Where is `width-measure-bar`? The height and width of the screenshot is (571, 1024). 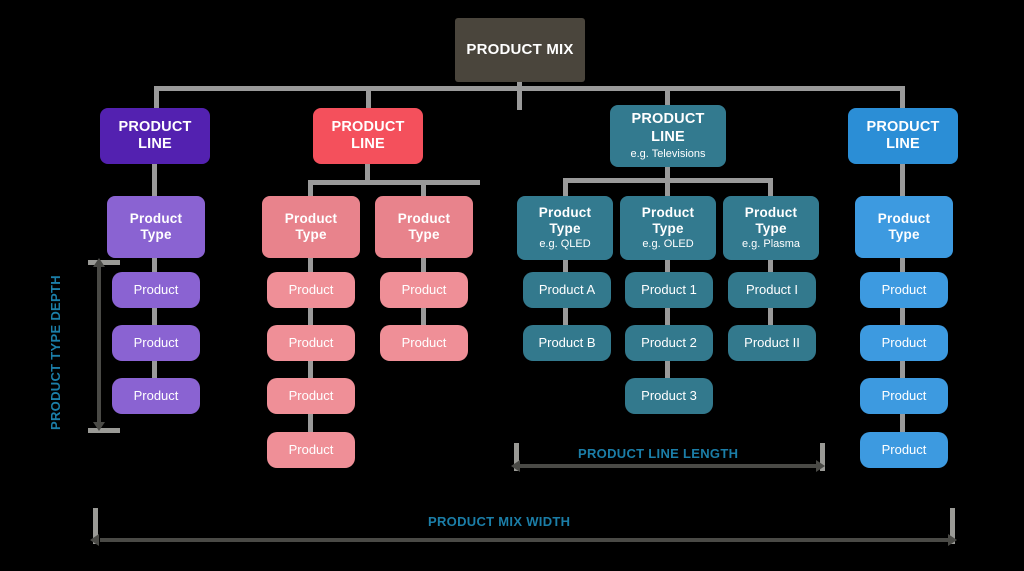
width-measure-bar is located at coordinates (526, 540).